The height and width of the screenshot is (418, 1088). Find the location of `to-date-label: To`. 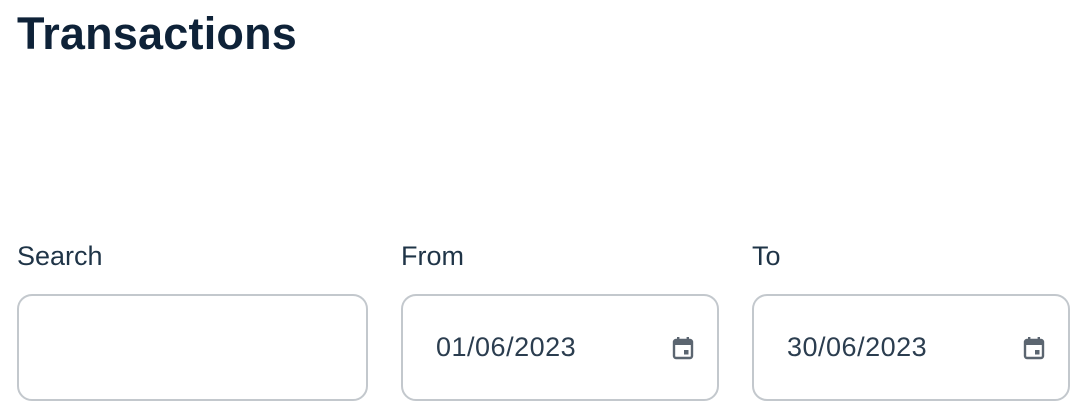

to-date-label: To is located at coordinates (766, 256).